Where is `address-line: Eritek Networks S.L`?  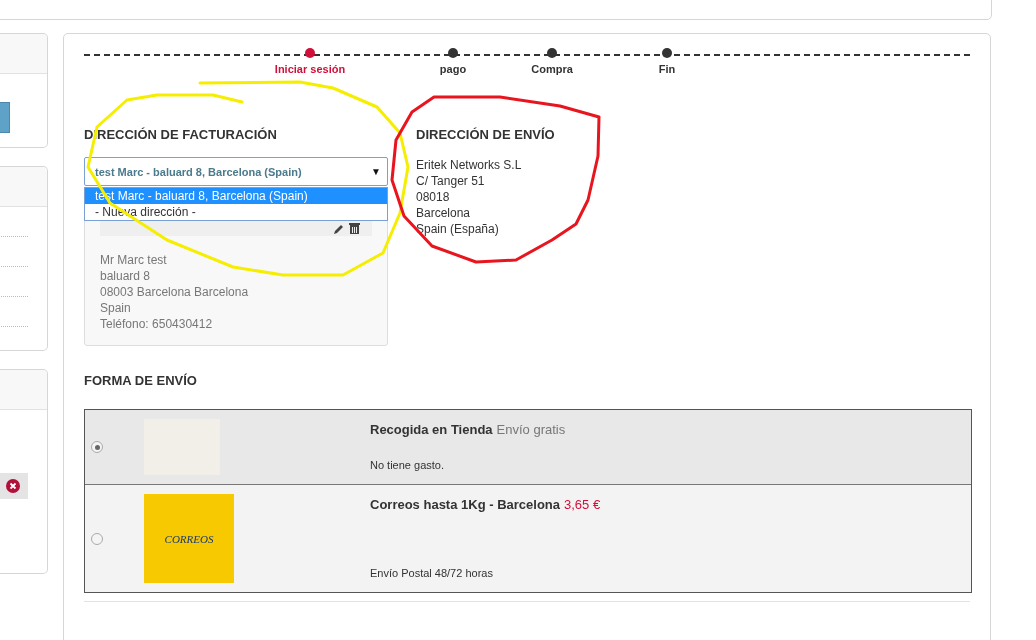
address-line: Eritek Networks S.L is located at coordinates (469, 165).